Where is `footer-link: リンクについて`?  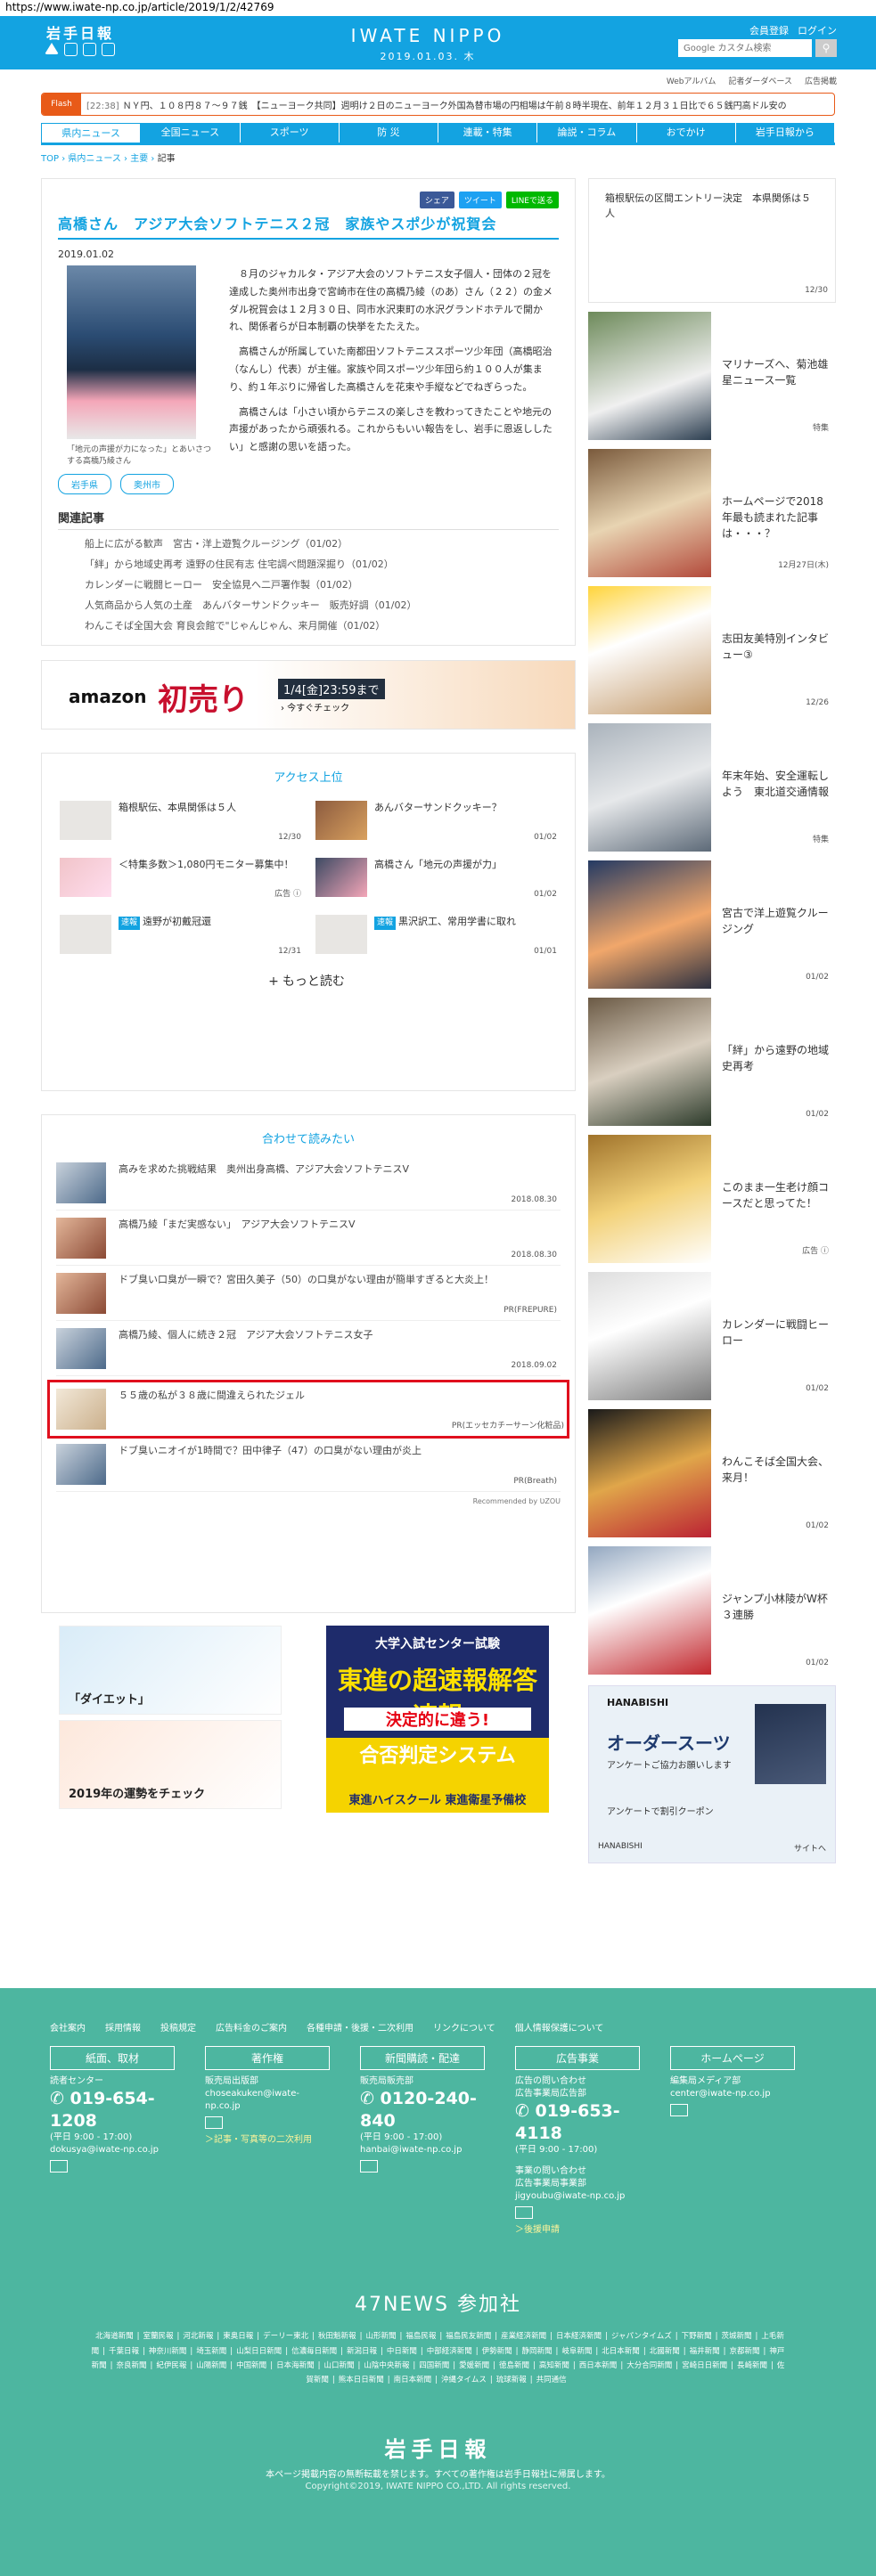
footer-link: リンクについて is located at coordinates (464, 2027).